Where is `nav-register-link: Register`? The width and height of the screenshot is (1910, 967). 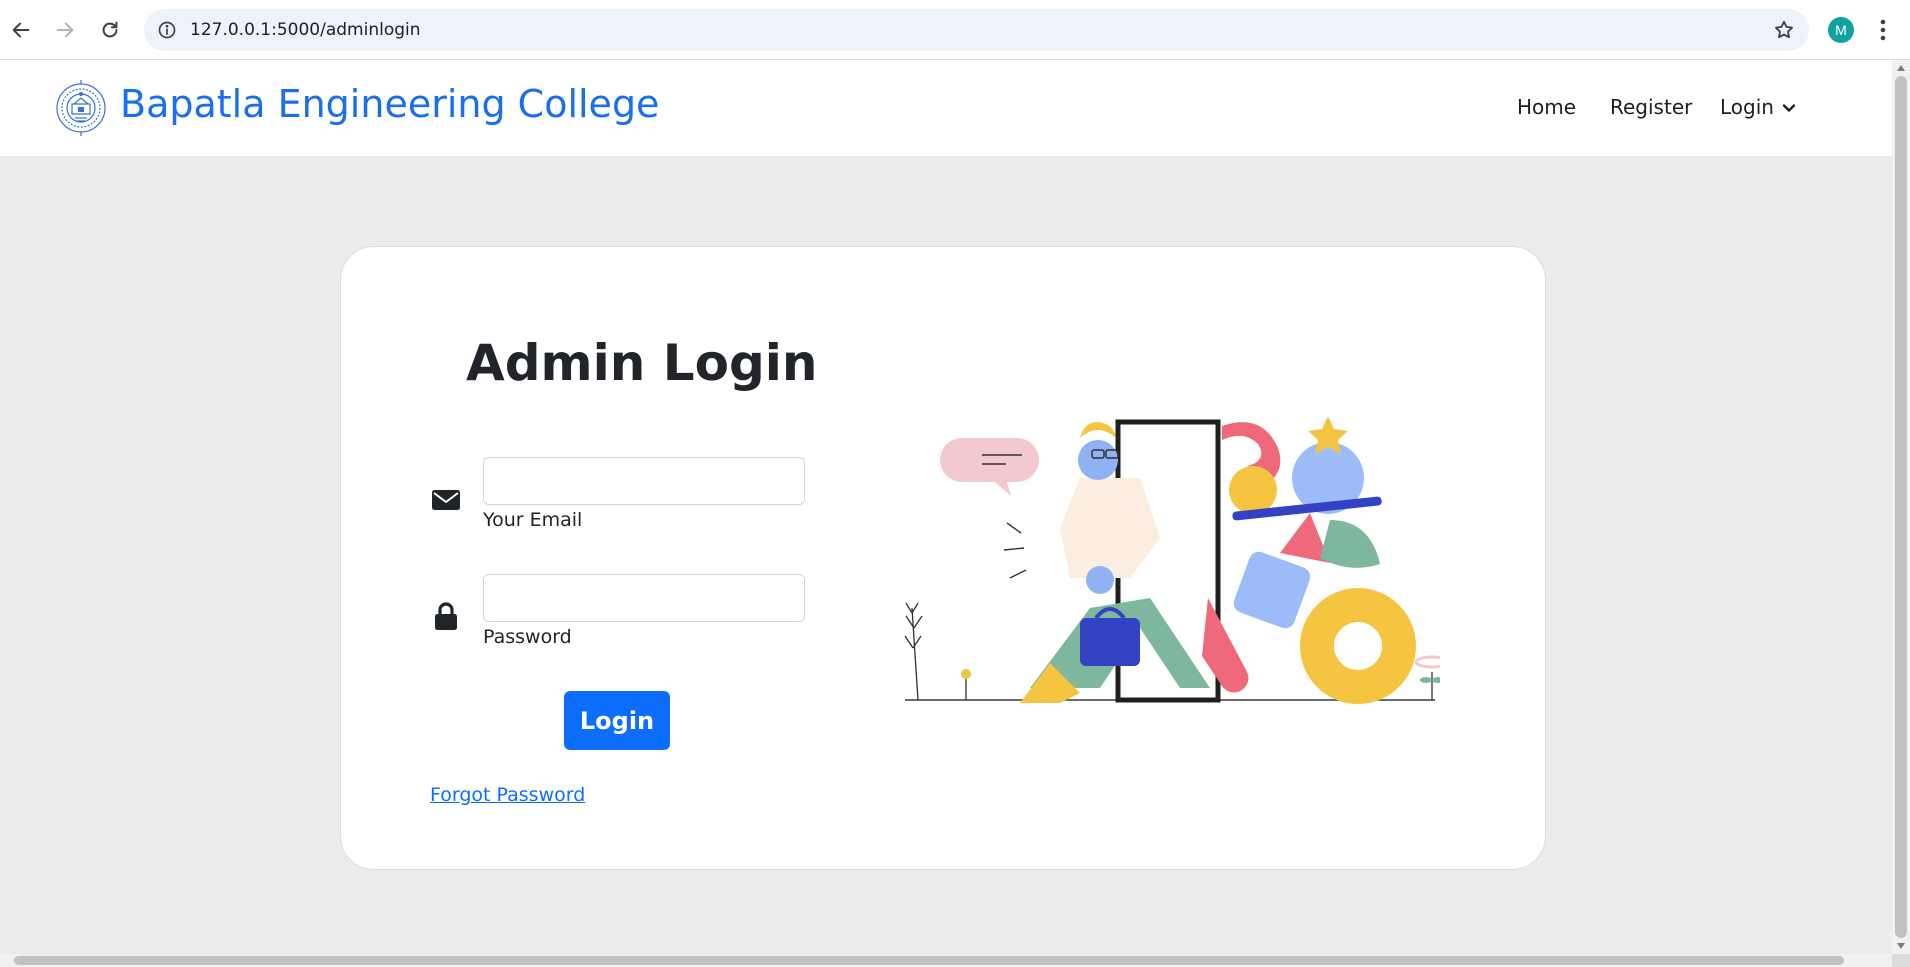
nav-register-link: Register is located at coordinates (1651, 107).